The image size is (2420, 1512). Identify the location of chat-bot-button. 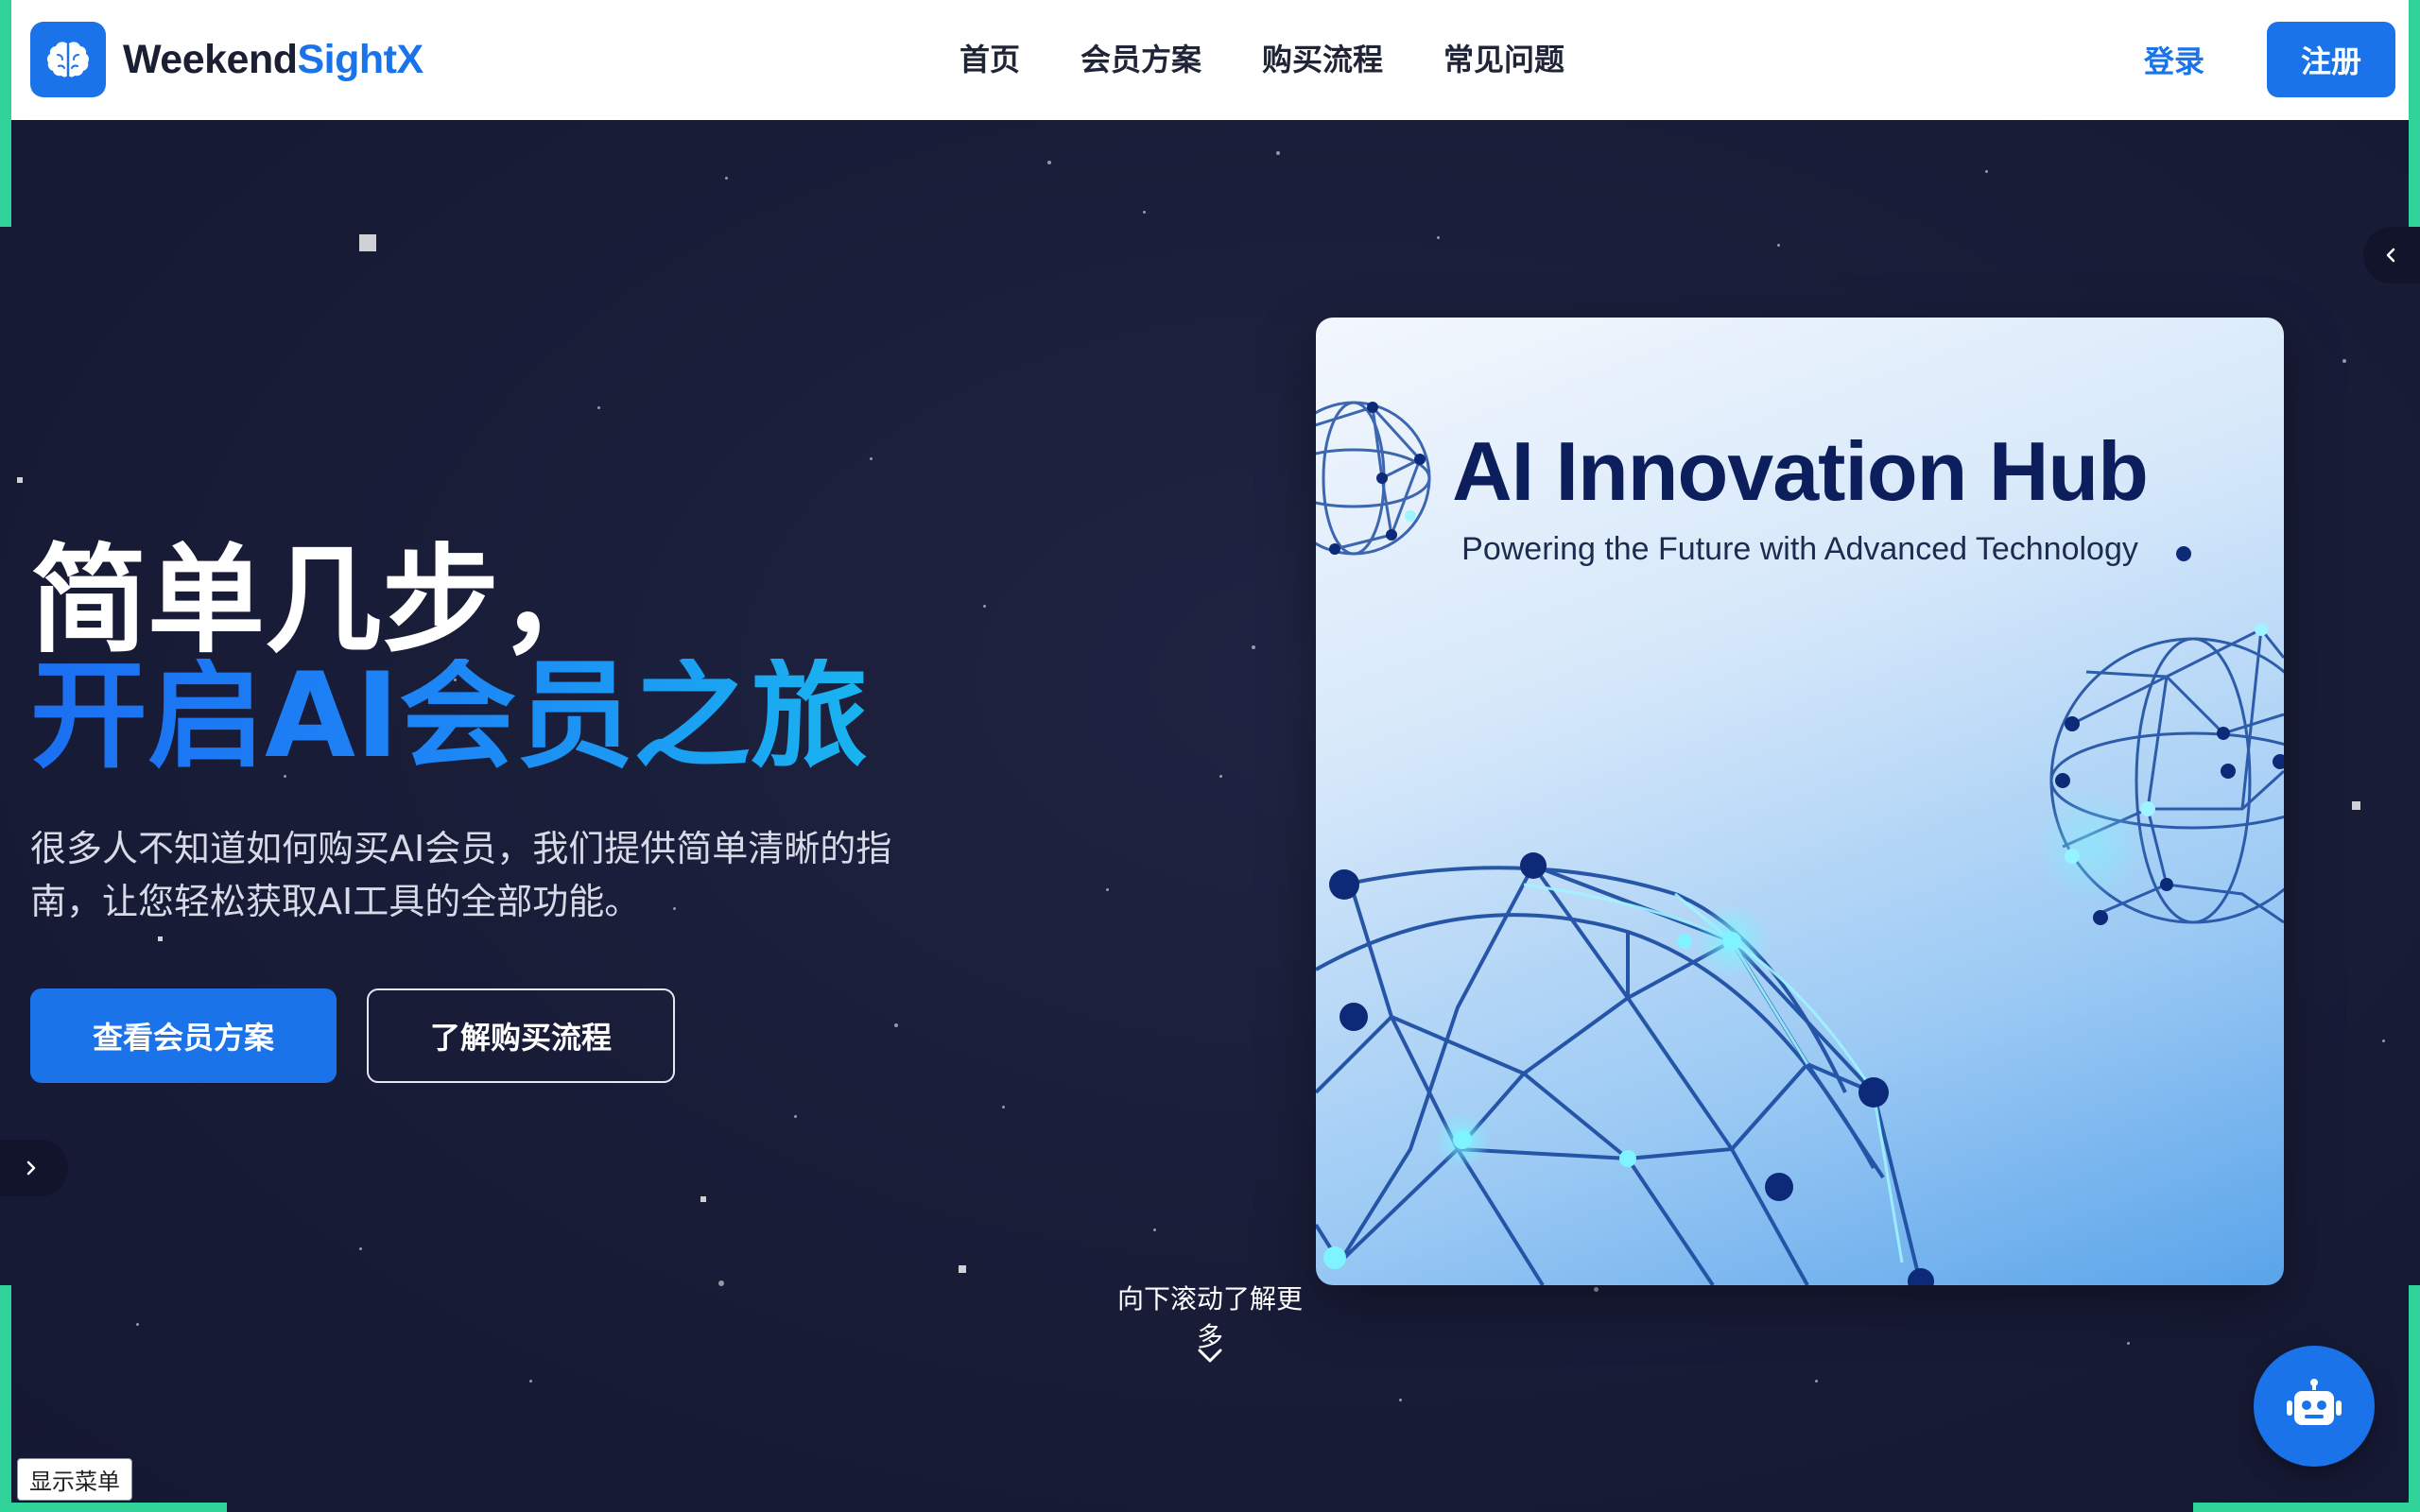
(2314, 1406).